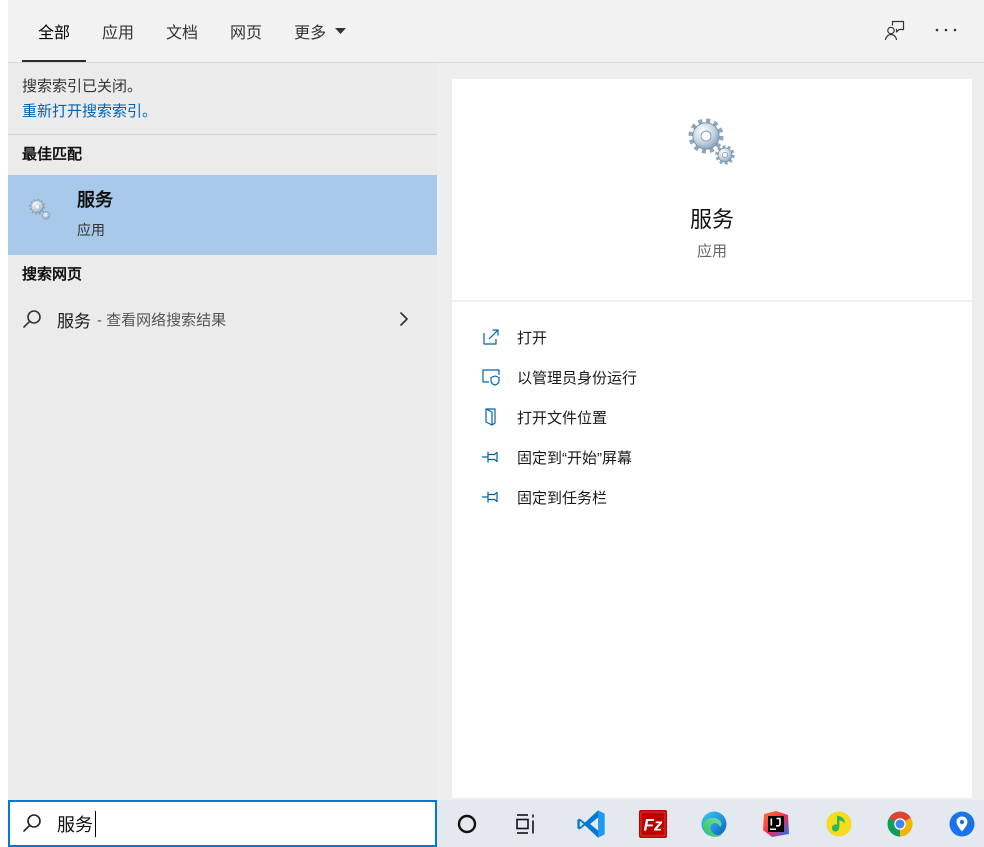 This screenshot has height=847, width=984. I want to click on chevron-right-icon, so click(404, 319).